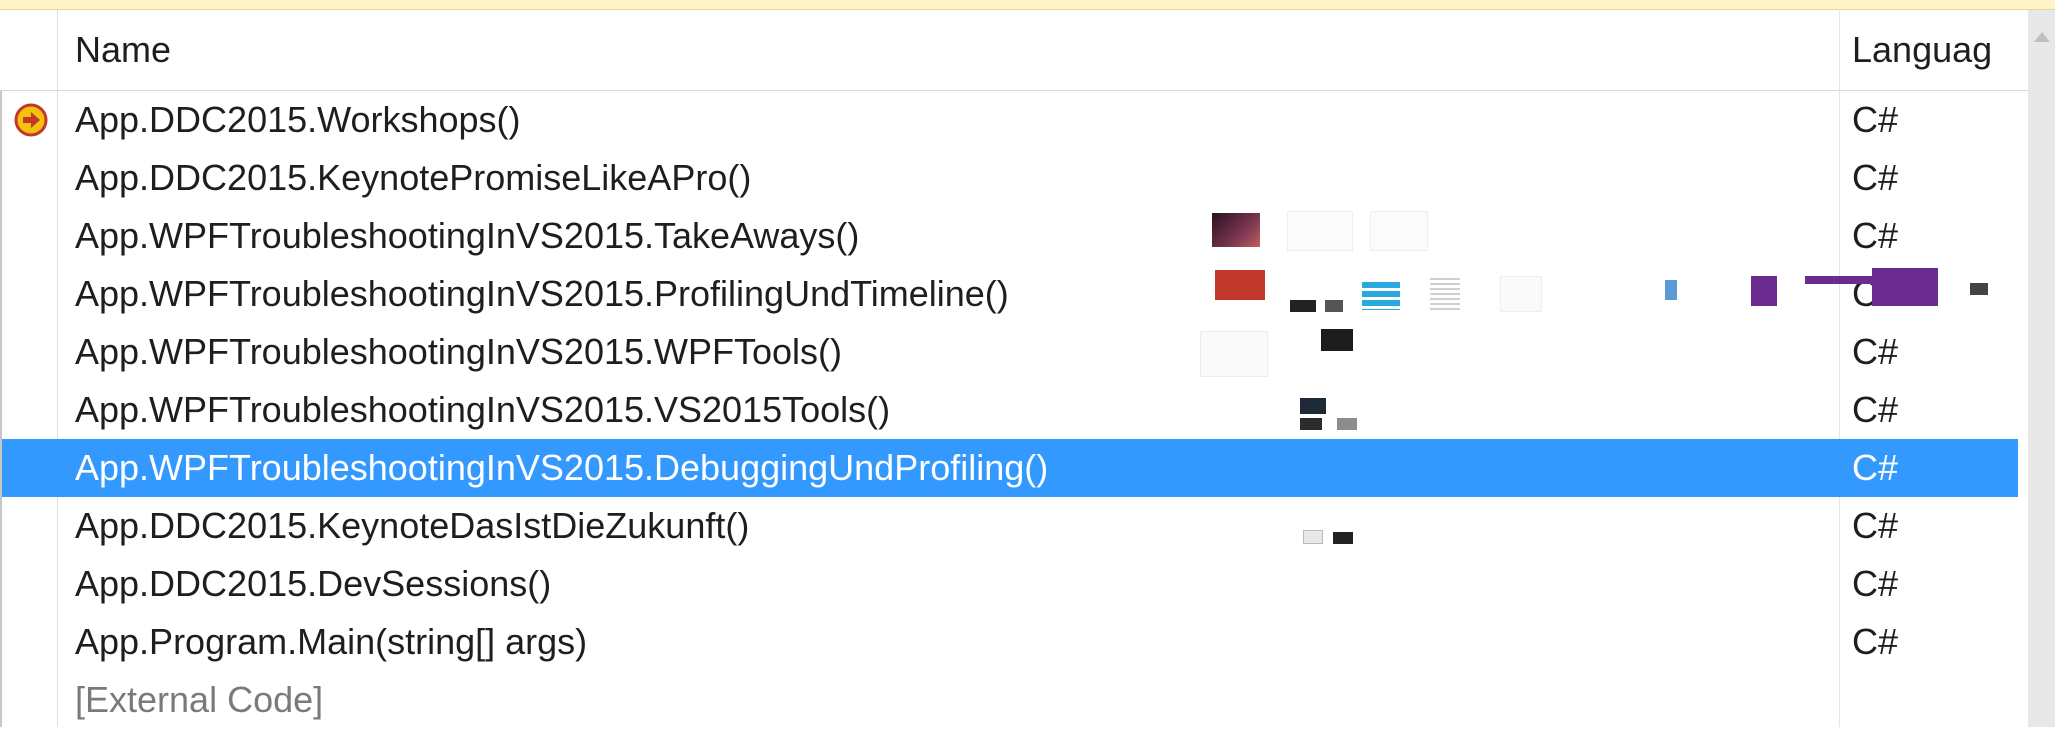  I want to click on current-frame-arrow-icon, so click(31, 120).